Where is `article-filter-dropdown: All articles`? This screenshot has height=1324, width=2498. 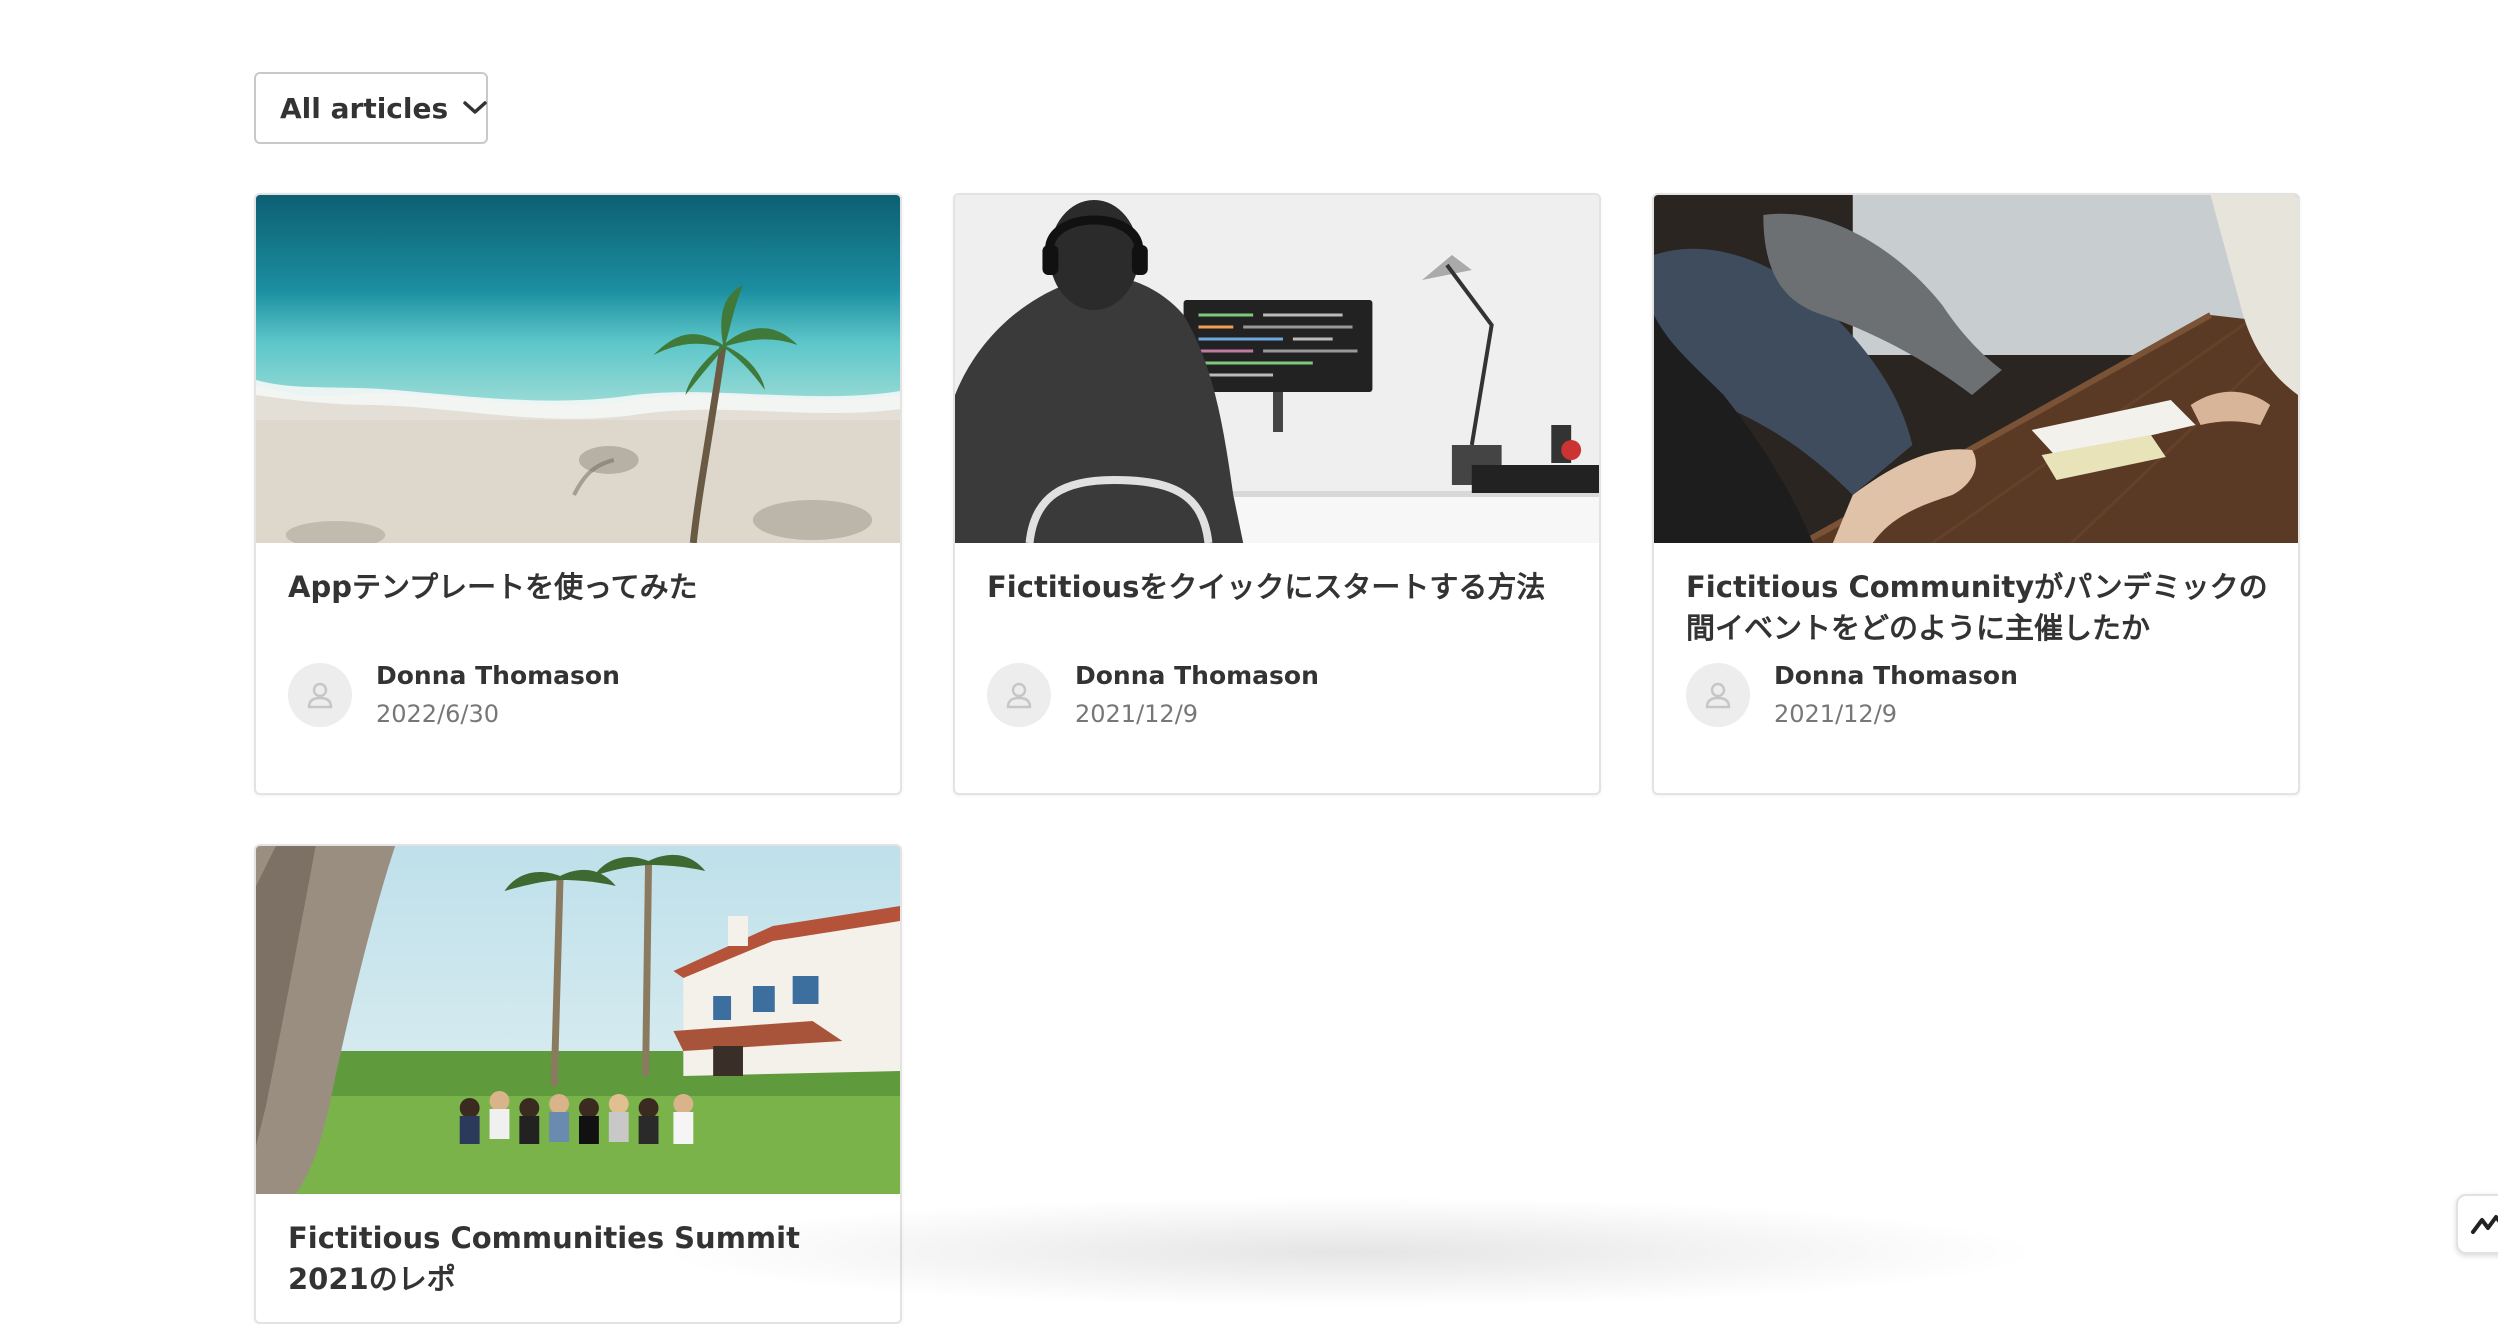
article-filter-dropdown: All articles is located at coordinates (371, 108).